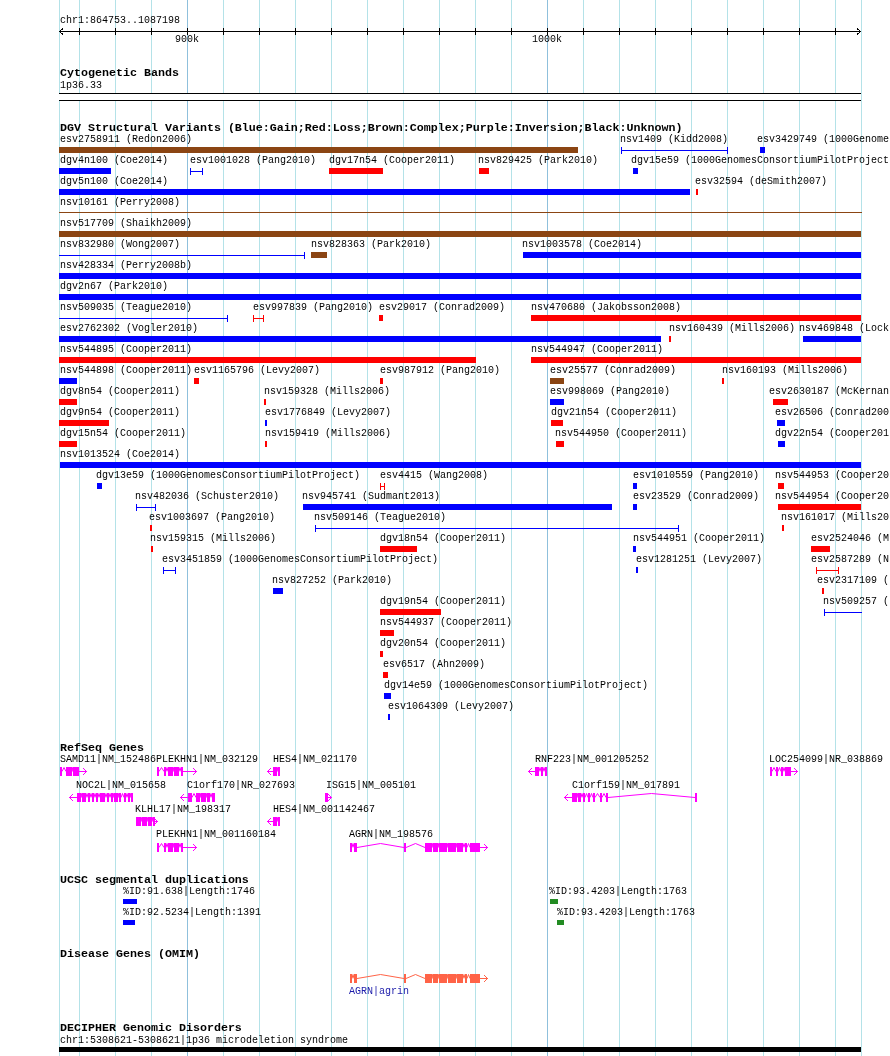 The width and height of the screenshot is (890, 1056). I want to click on disorder-bar, so click(460, 1049).